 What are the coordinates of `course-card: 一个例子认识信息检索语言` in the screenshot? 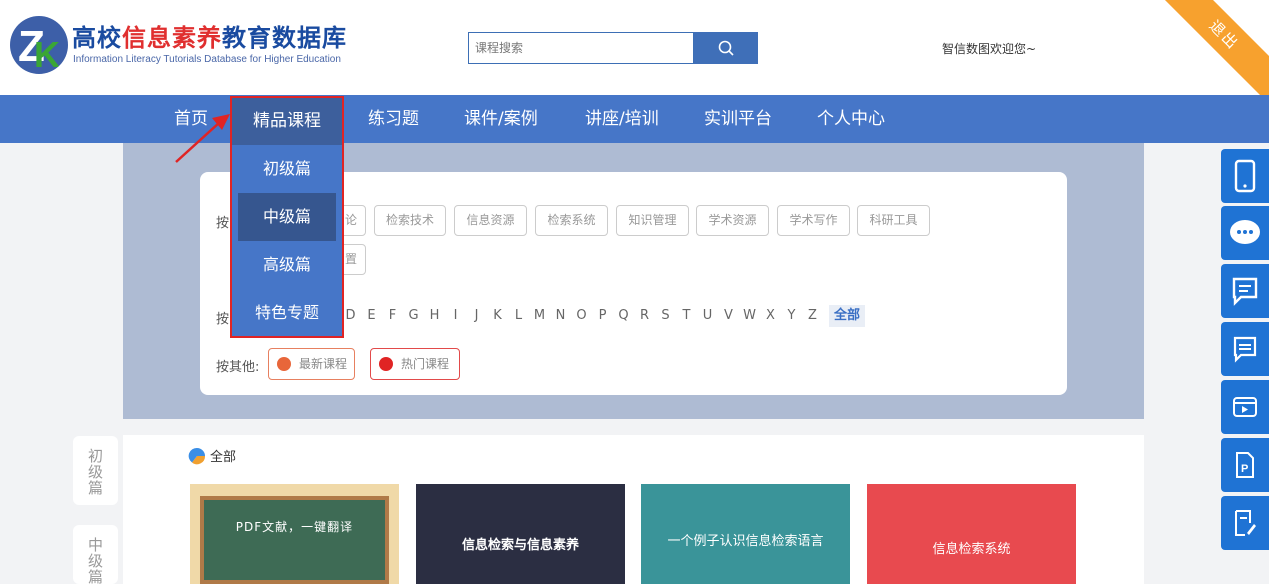 It's located at (745, 534).